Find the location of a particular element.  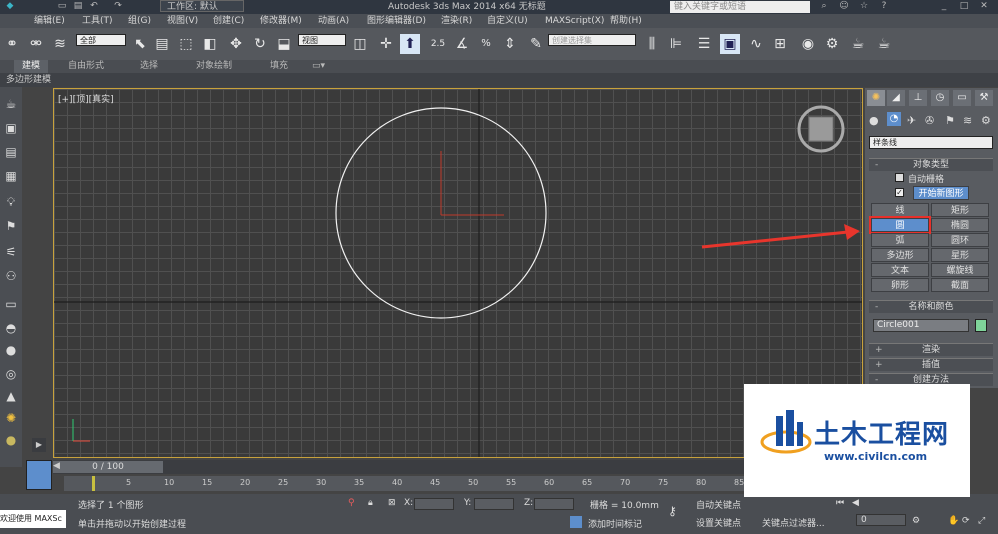

minimize-icon: _ is located at coordinates (944, 6).